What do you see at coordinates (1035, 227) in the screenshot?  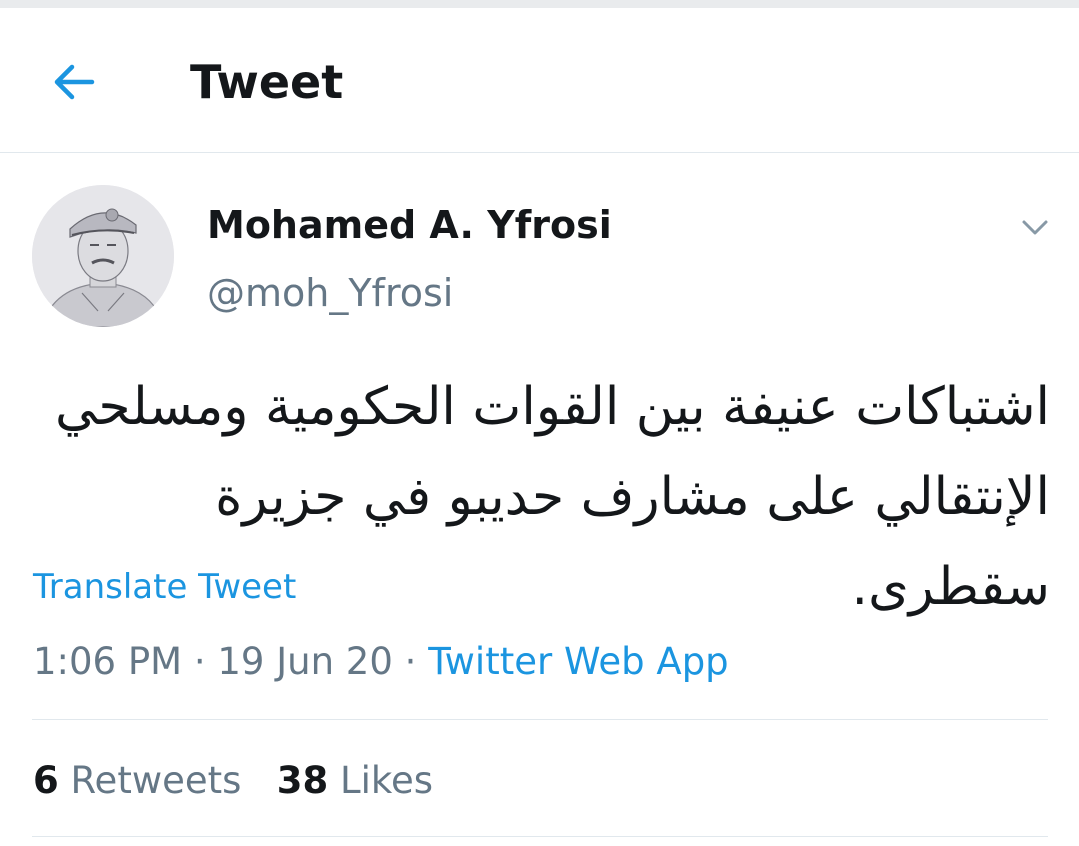 I see `chevron-down-icon` at bounding box center [1035, 227].